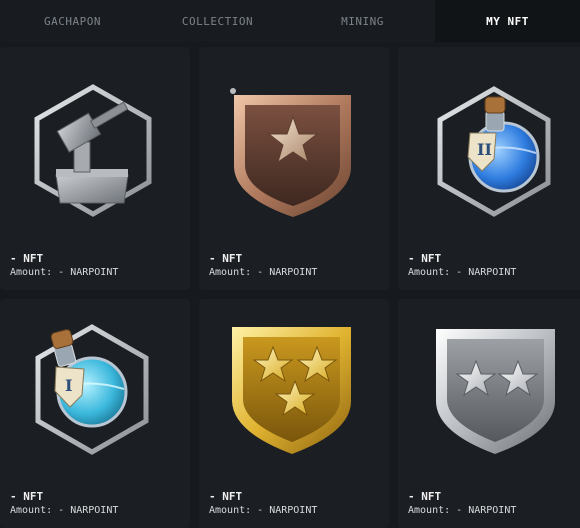 The height and width of the screenshot is (528, 580). What do you see at coordinates (72, 21) in the screenshot?
I see `tab-gachapon: GACHAPON` at bounding box center [72, 21].